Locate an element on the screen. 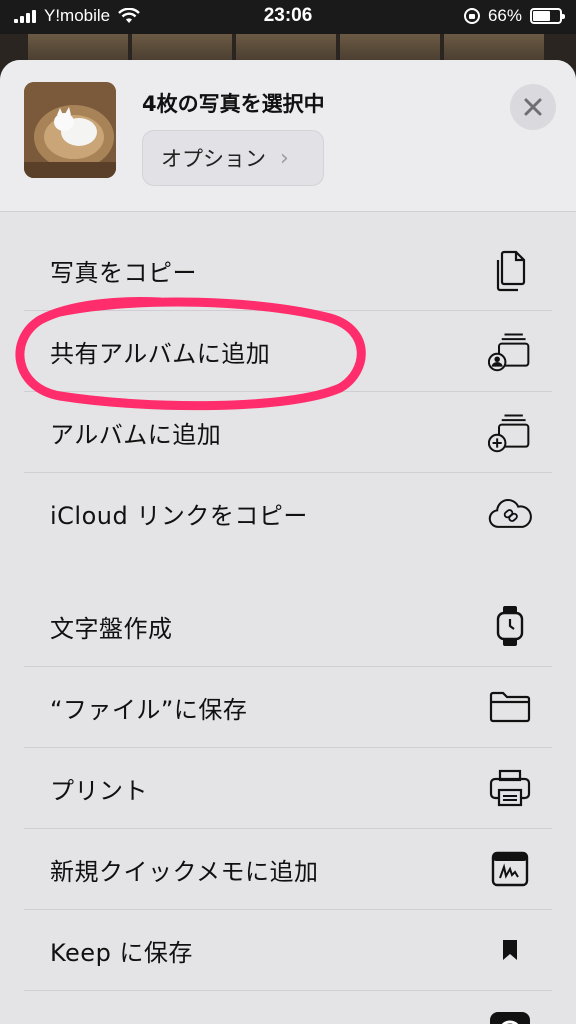 The width and height of the screenshot is (576, 1024). selection-title: 4枚の写真を選択中 is located at coordinates (233, 104).